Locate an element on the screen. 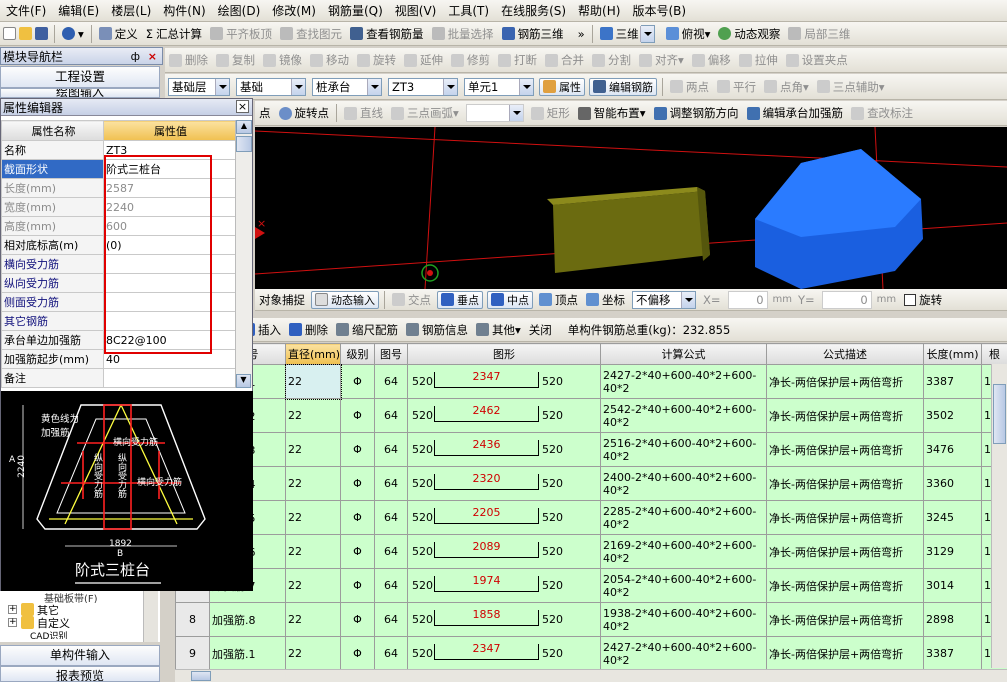 This screenshot has width=1007, height=682. define-button: 定义 is located at coordinates (118, 34).